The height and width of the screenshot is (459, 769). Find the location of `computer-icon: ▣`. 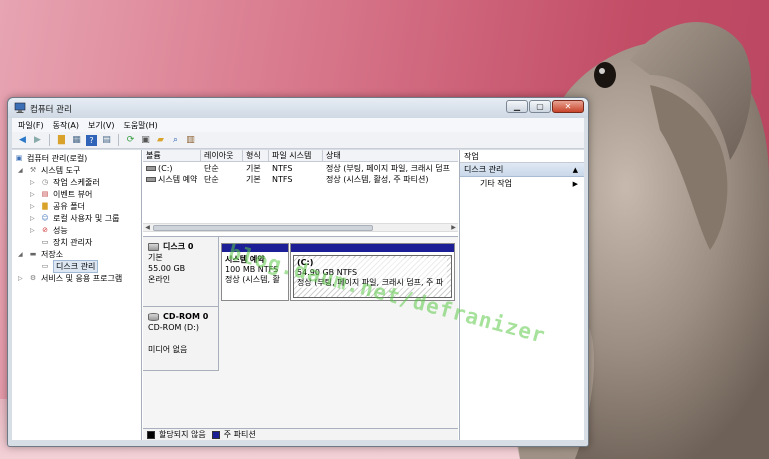

computer-icon: ▣ is located at coordinates (19, 157).